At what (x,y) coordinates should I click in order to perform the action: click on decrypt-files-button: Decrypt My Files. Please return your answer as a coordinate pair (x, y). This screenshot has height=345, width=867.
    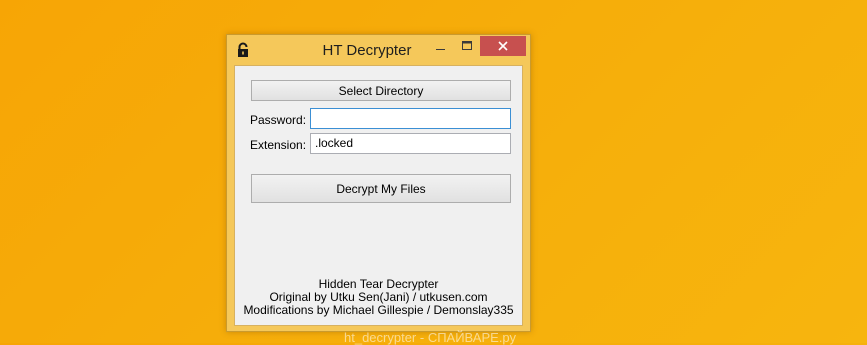
    Looking at the image, I should click on (381, 188).